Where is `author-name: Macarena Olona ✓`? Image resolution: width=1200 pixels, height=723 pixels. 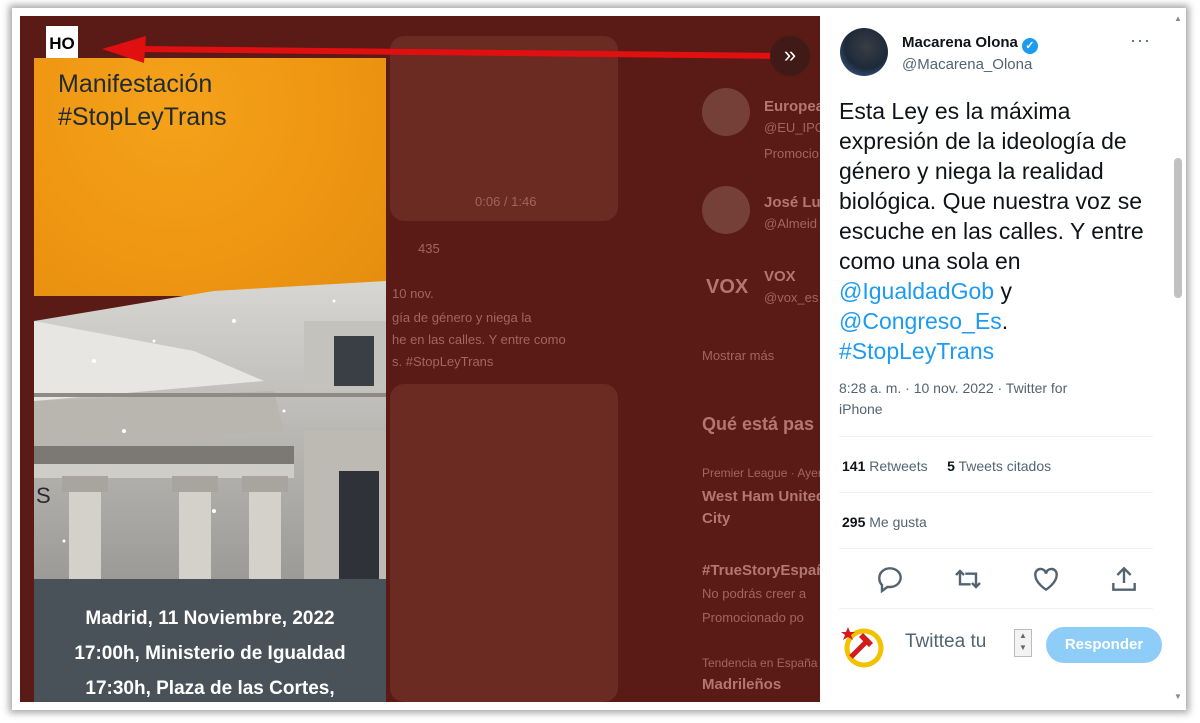
author-name: Macarena Olona ✓ is located at coordinates (970, 44).